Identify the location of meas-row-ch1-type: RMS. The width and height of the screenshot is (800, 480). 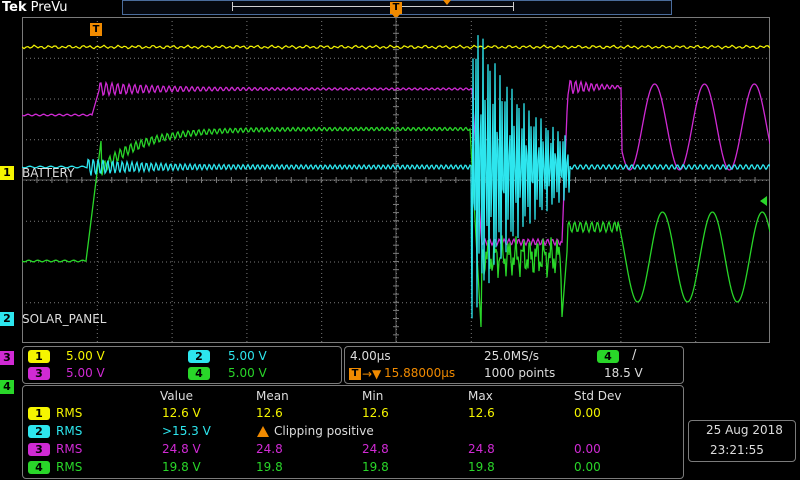
(69, 413).